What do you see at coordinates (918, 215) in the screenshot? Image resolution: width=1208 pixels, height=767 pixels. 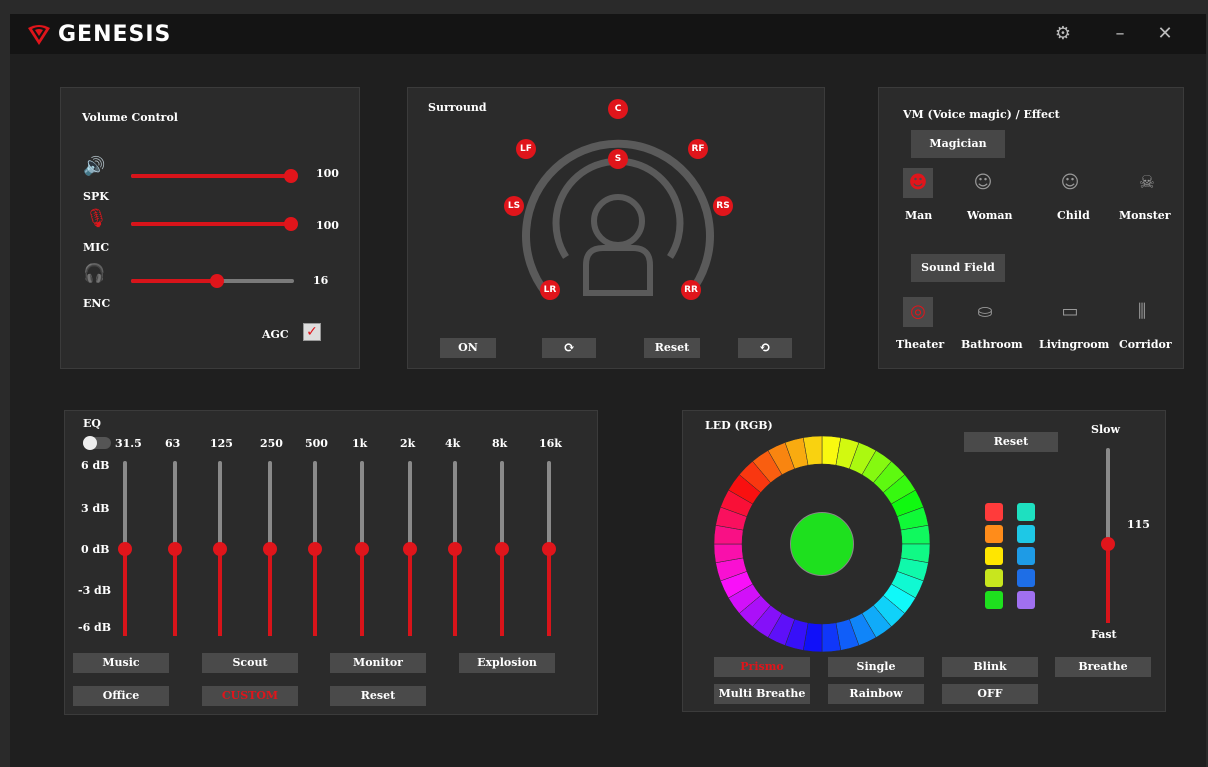 I see `voice-man-label: Man` at bounding box center [918, 215].